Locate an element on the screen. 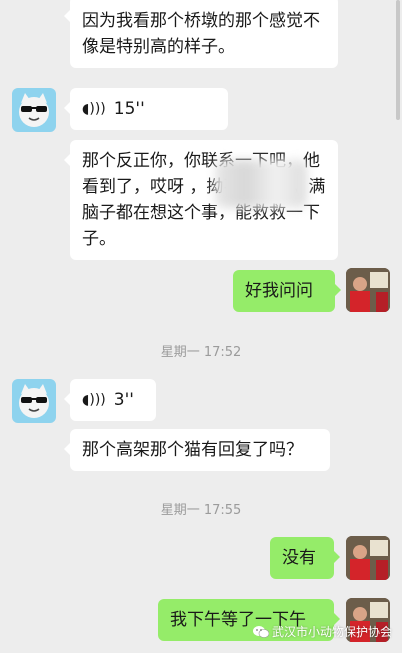 This screenshot has height=653, width=402. incoming-message: 那个高架那个猫有回复了吗？ is located at coordinates (197, 450).